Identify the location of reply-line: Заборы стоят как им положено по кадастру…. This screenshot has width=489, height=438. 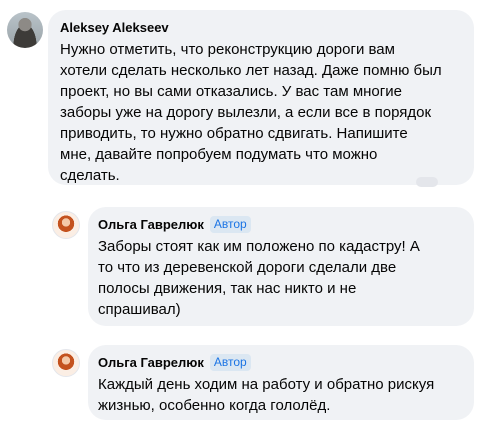
(259, 246).